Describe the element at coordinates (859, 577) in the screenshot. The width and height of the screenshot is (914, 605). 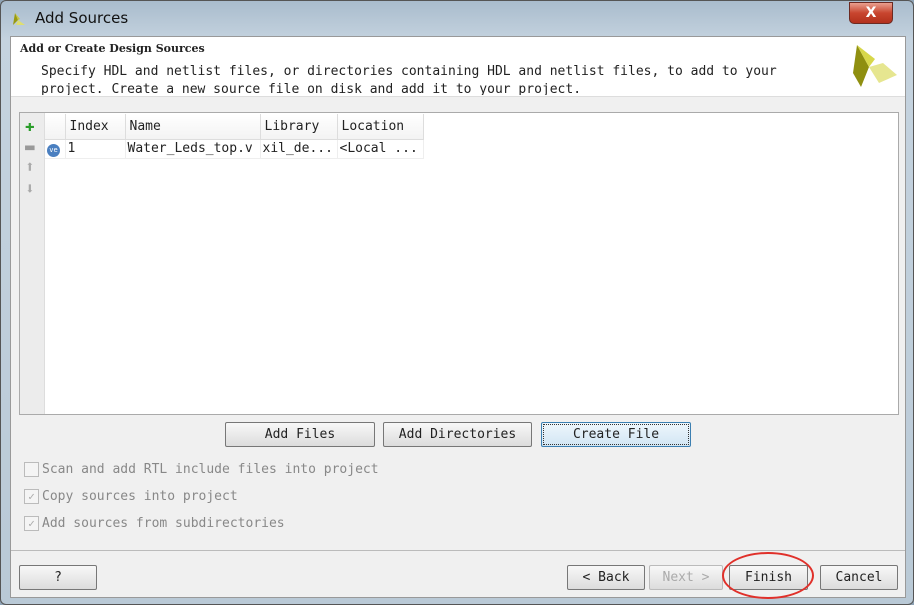
I see `cancel-button: Cancel` at that location.